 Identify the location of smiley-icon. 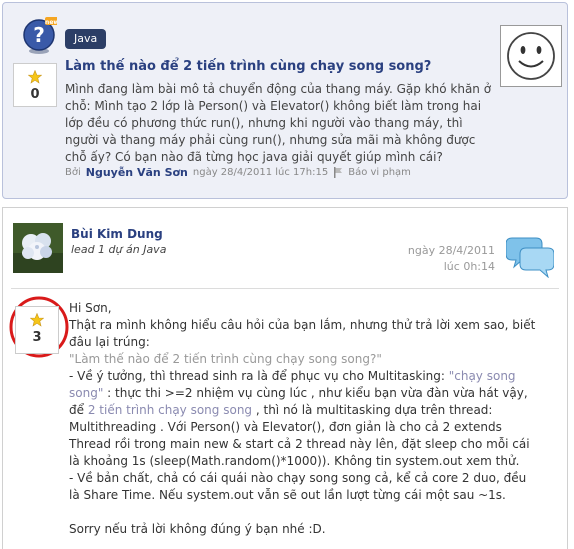
(531, 56).